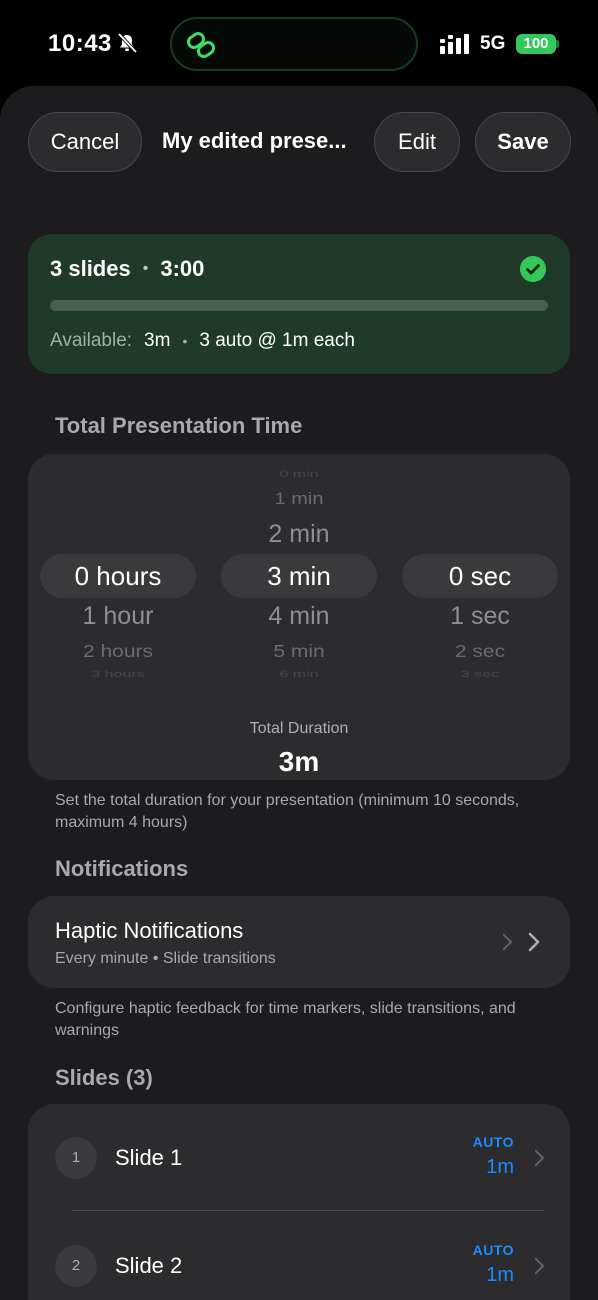 This screenshot has height=1300, width=598. What do you see at coordinates (118, 576) in the screenshot?
I see `hours-selected: 0 hours` at bounding box center [118, 576].